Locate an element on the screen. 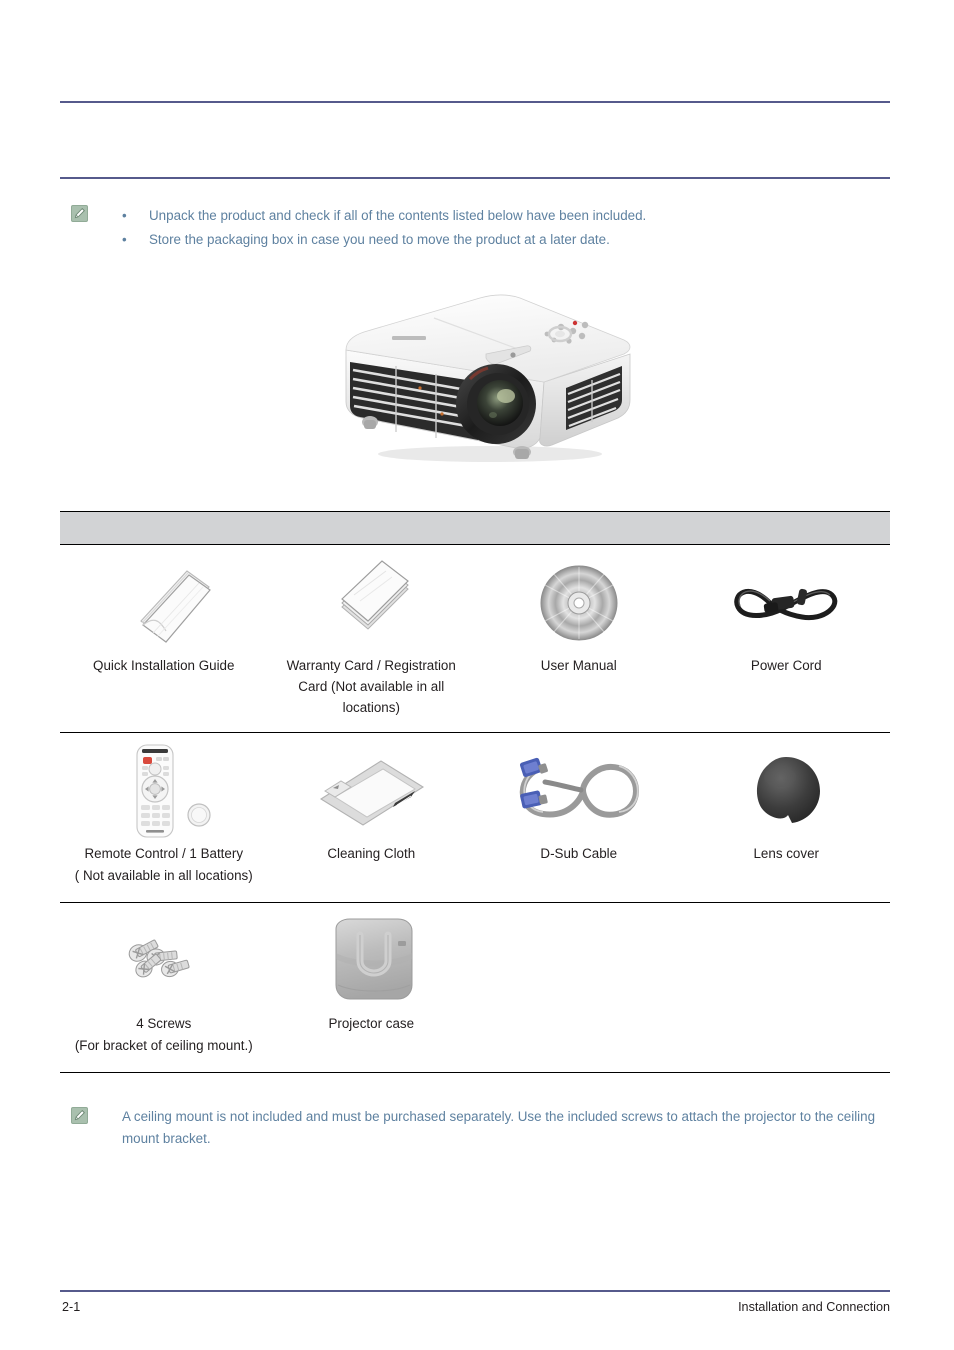  content-item-lens-cover: Lens cover is located at coordinates (787, 817).